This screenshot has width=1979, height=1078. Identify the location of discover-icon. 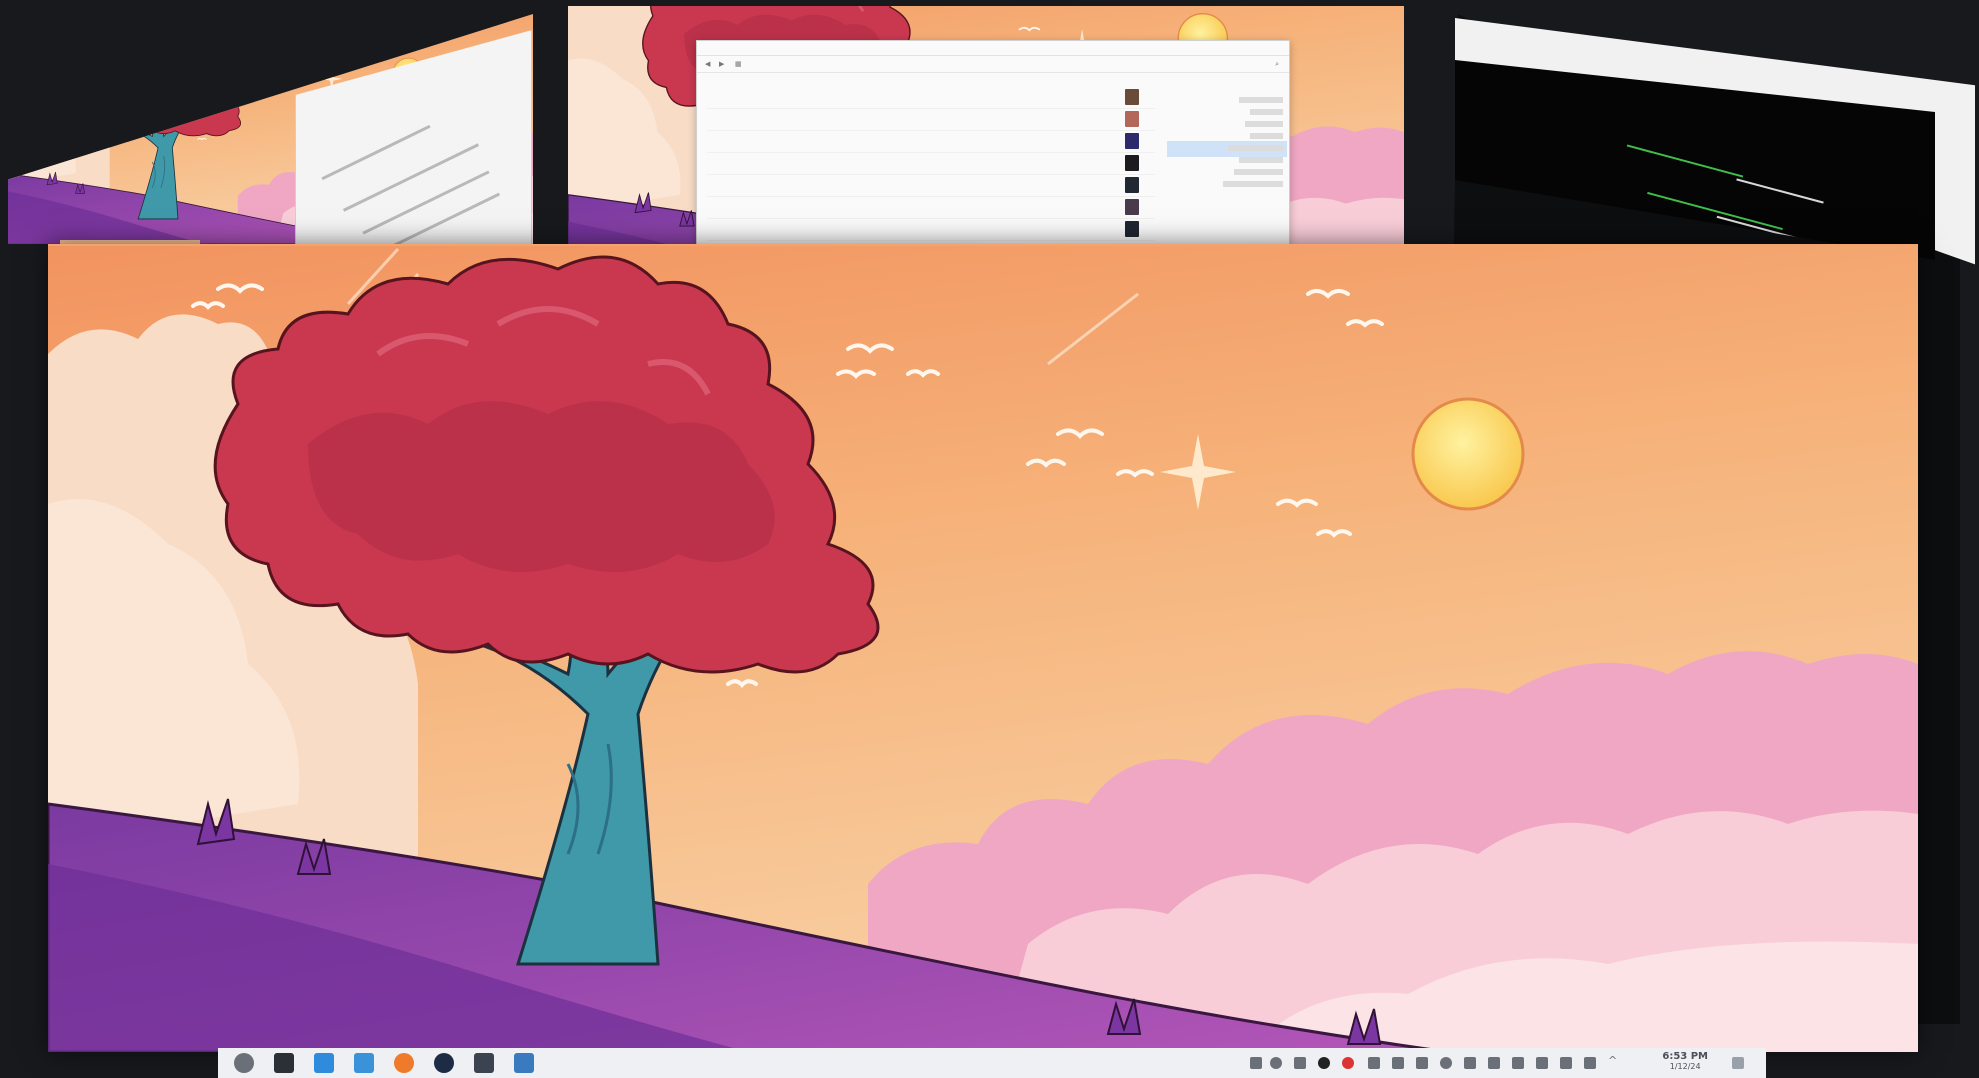
(324, 1063).